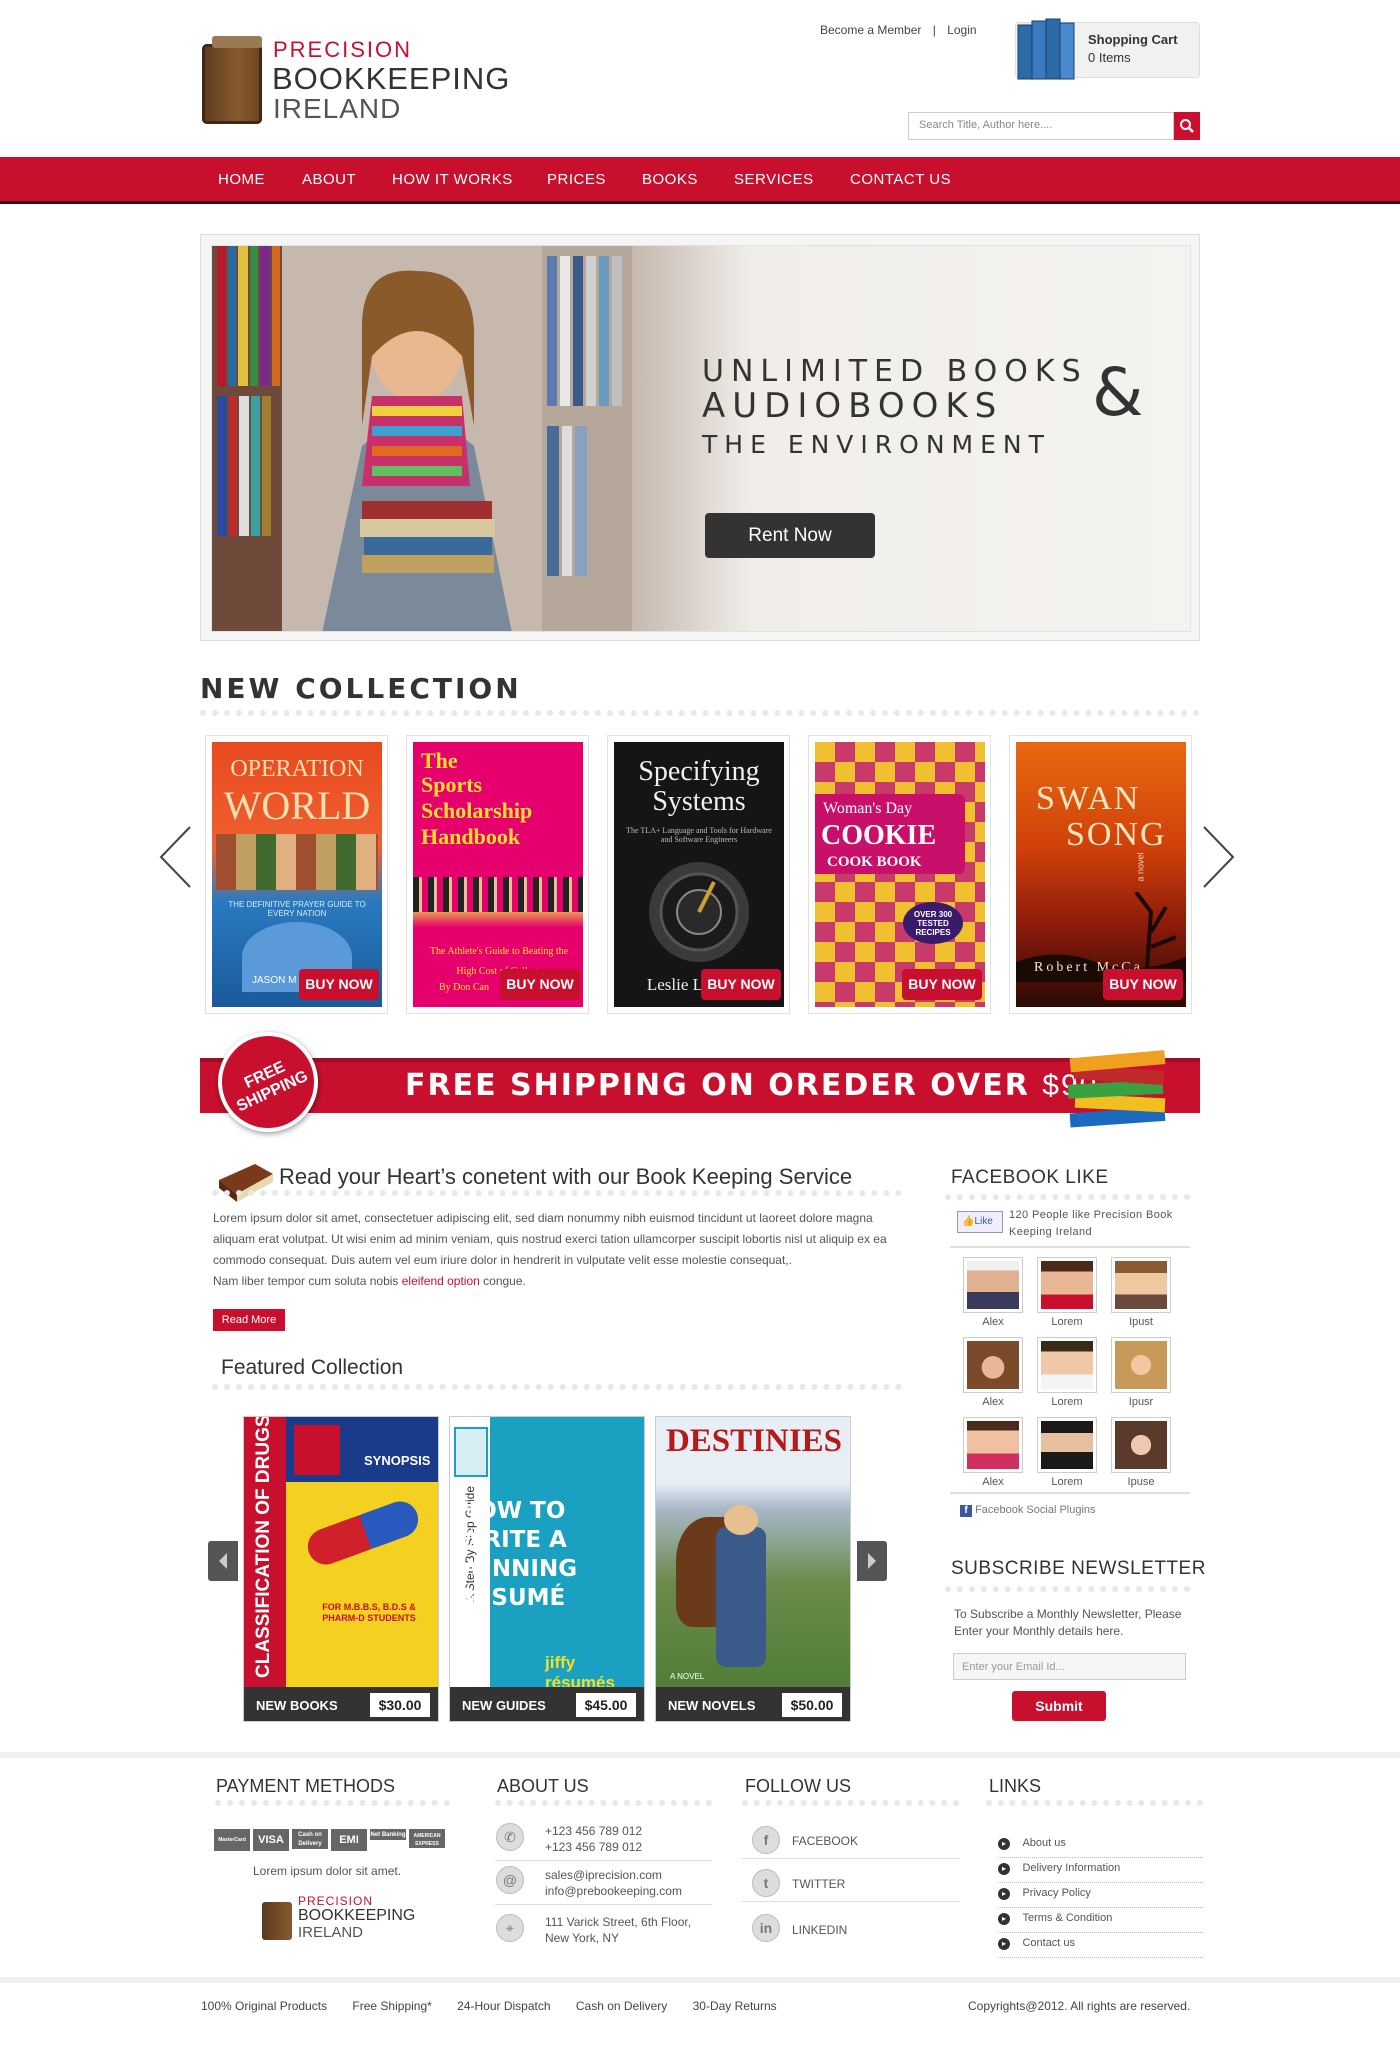 The image size is (1400, 2061). I want to click on footer-link: ▸ Privacy Policy, so click(1100, 1895).